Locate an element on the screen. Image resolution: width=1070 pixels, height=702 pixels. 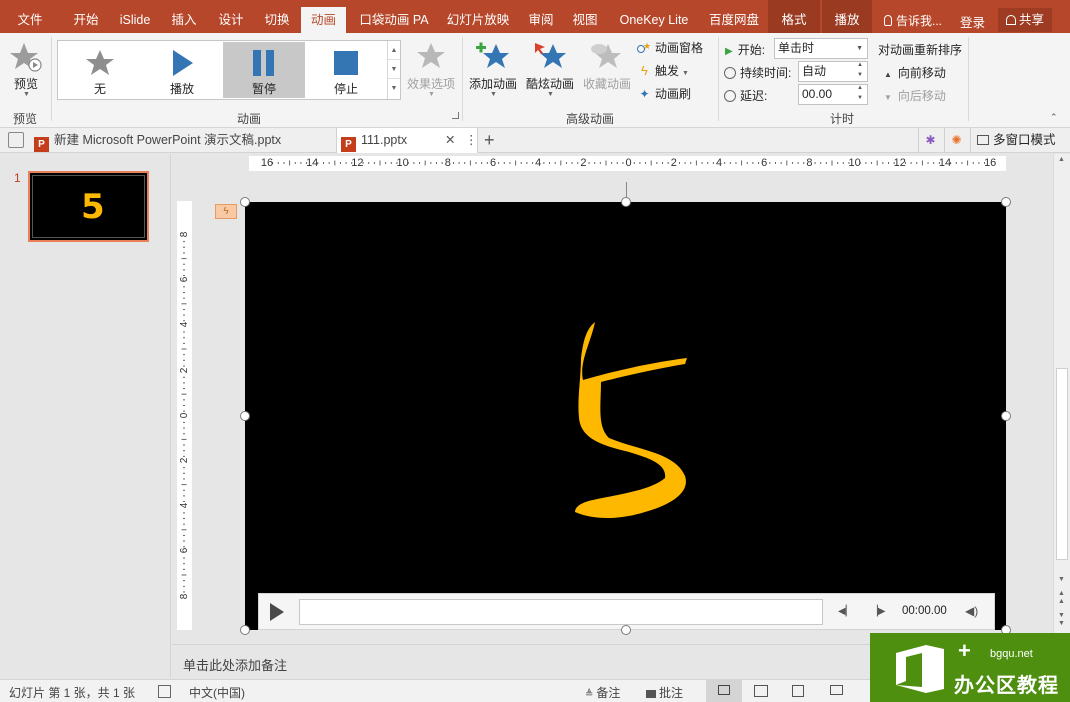
magic-wand-icon: ✱ is located at coordinates (930, 140).